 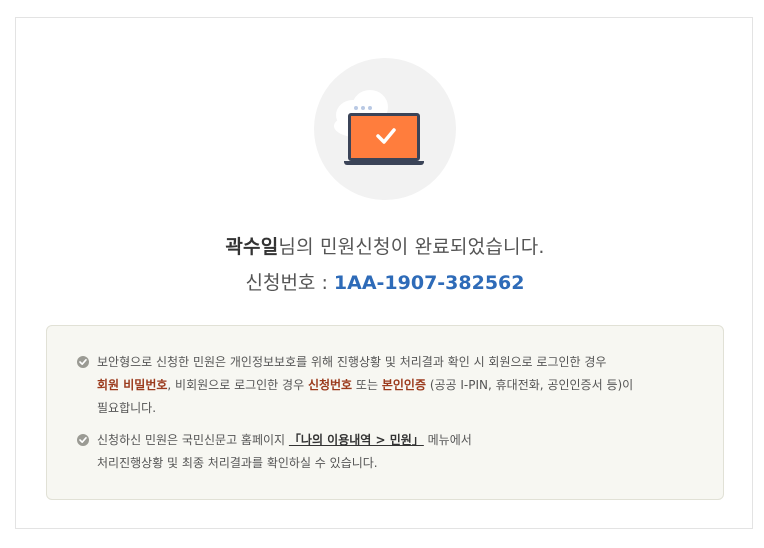 I want to click on laptop-screen, so click(x=384, y=137).